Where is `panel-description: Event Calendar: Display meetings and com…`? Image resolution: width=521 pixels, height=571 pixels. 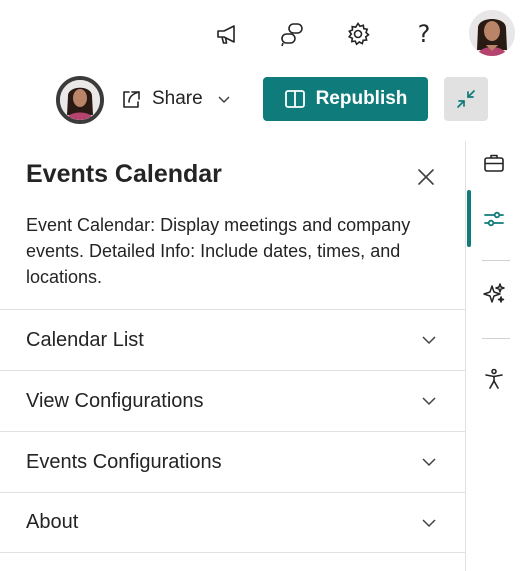
panel-description: Event Calendar: Display meetings and com… is located at coordinates (218, 251).